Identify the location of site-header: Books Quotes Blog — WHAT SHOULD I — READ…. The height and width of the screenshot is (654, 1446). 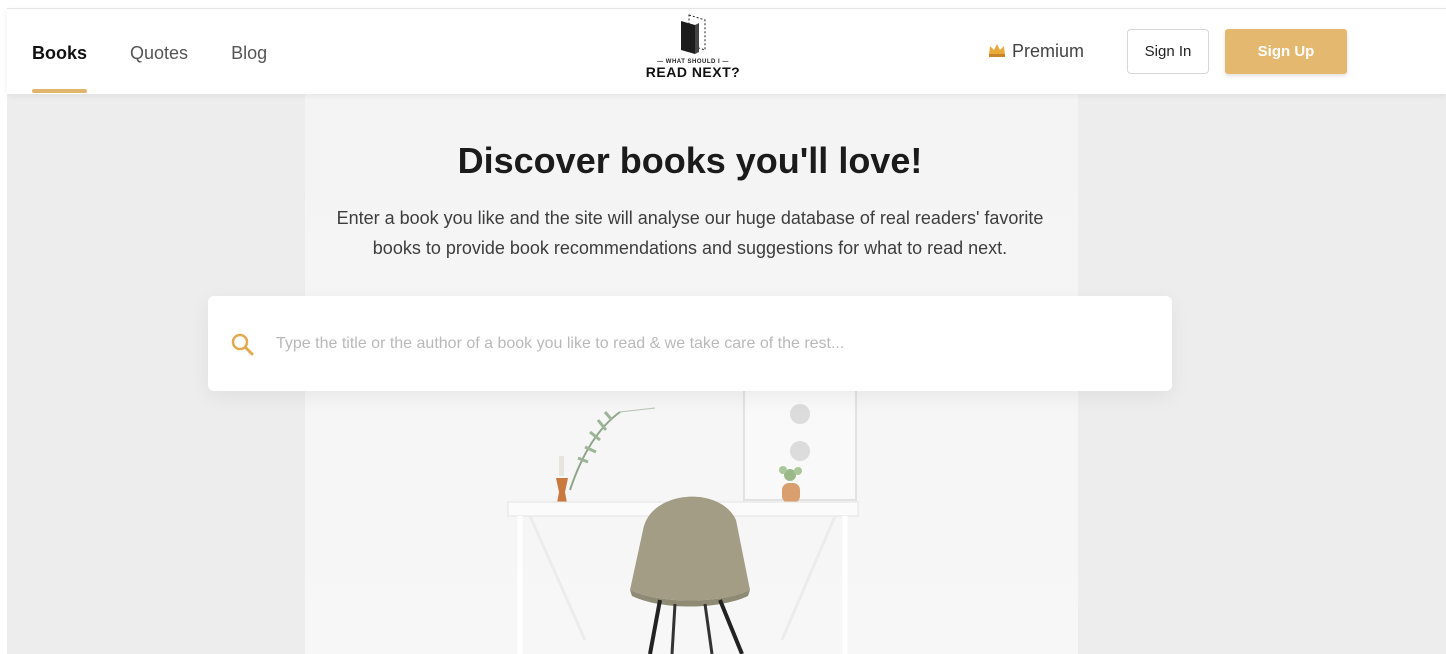
(726, 51).